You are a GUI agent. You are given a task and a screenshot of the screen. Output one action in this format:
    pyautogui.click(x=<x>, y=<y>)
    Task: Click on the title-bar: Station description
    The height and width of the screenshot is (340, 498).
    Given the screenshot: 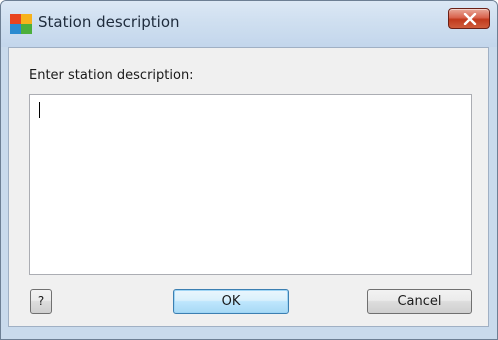 What is the action you would take?
    pyautogui.click(x=249, y=24)
    